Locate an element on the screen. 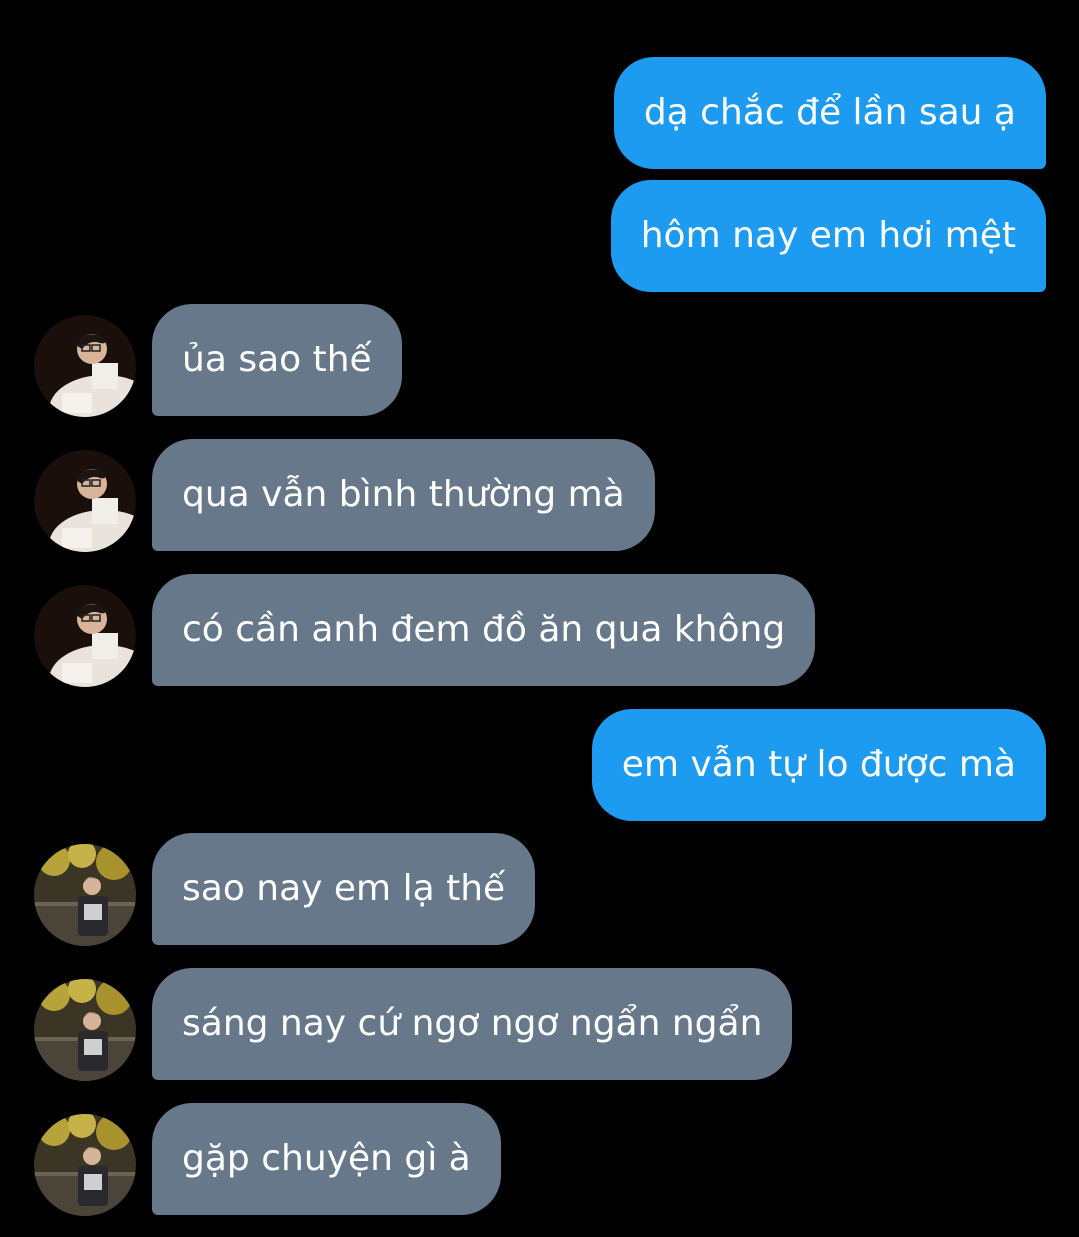 This screenshot has width=1079, height=1237. outgoing-message-bubble: dạ chắc để lần sau ạ is located at coordinates (829, 113).